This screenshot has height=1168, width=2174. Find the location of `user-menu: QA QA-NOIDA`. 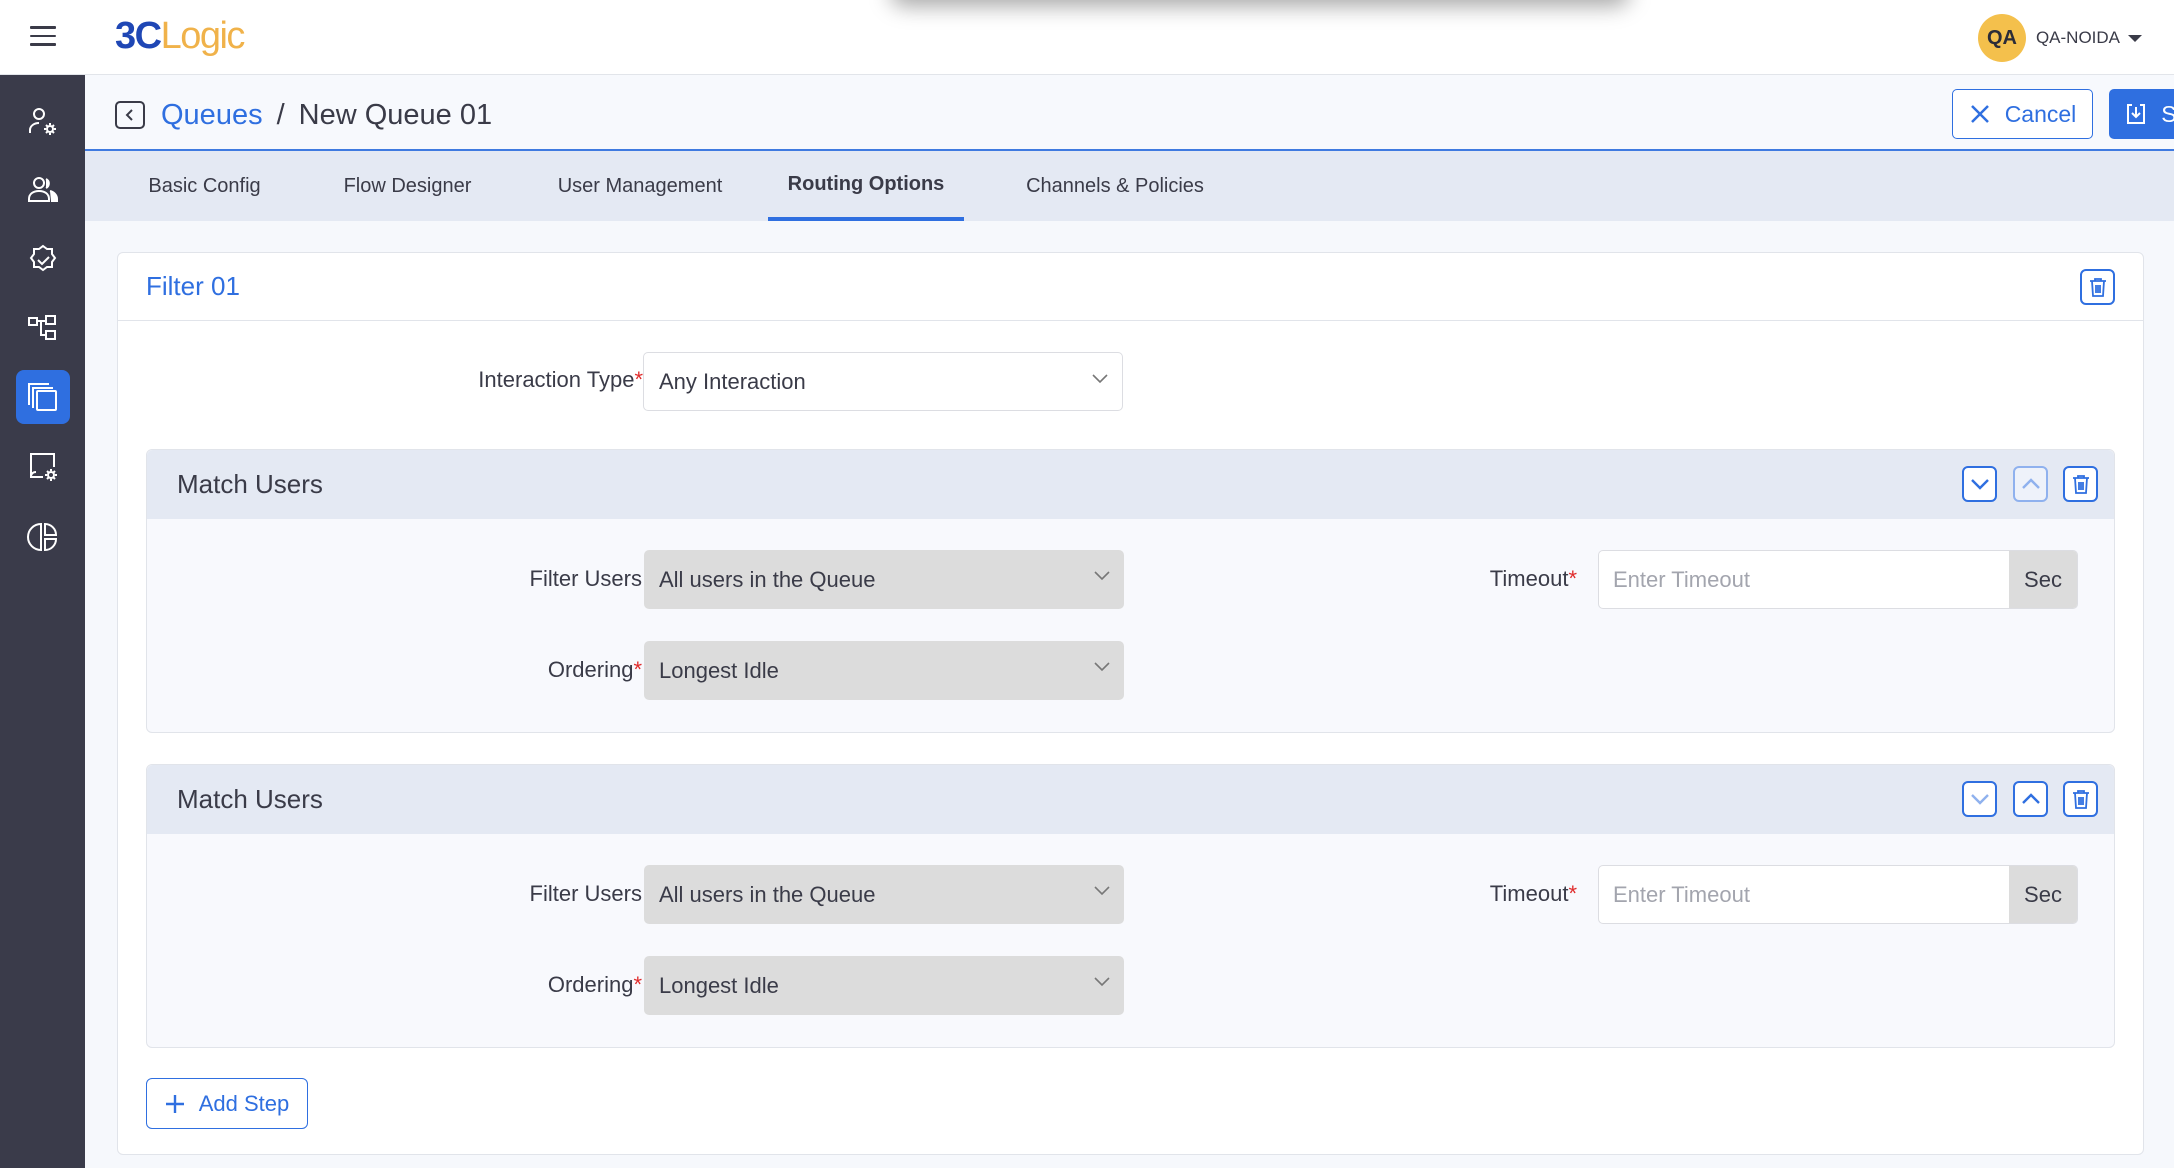

user-menu: QA QA-NOIDA is located at coordinates (2059, 38).